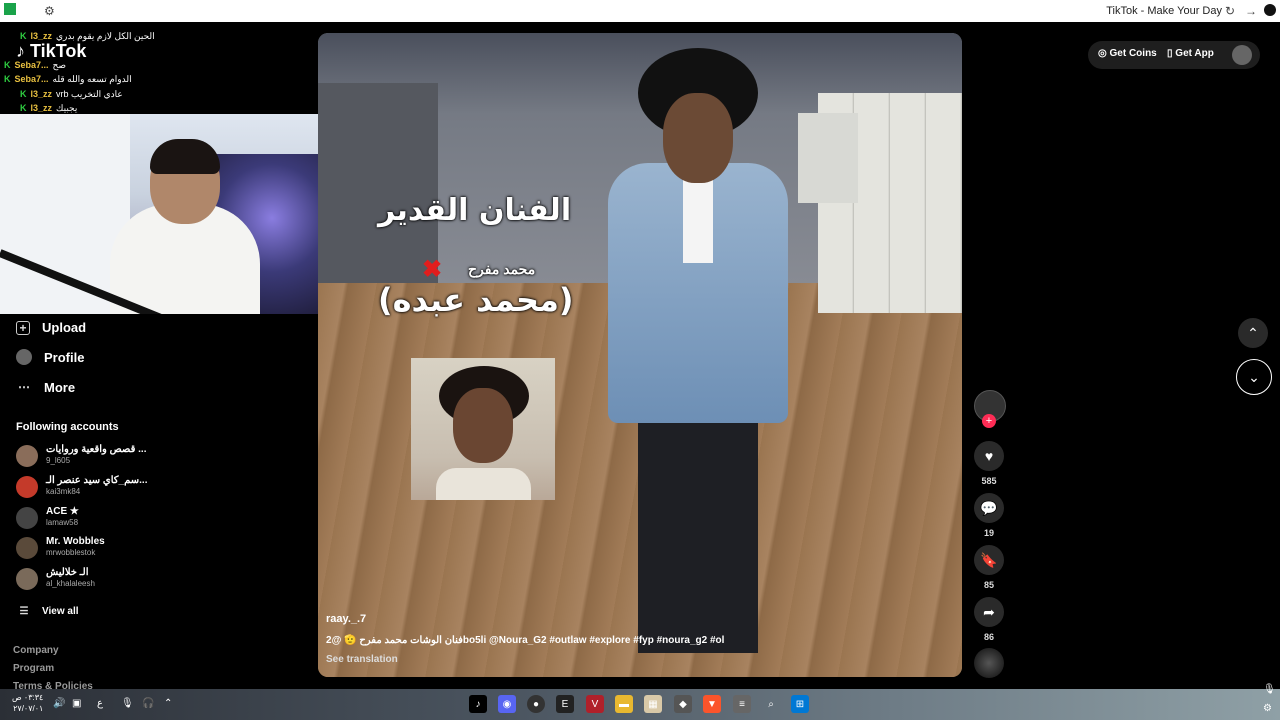  I want to click on comment-icon: 💬, so click(989, 507).